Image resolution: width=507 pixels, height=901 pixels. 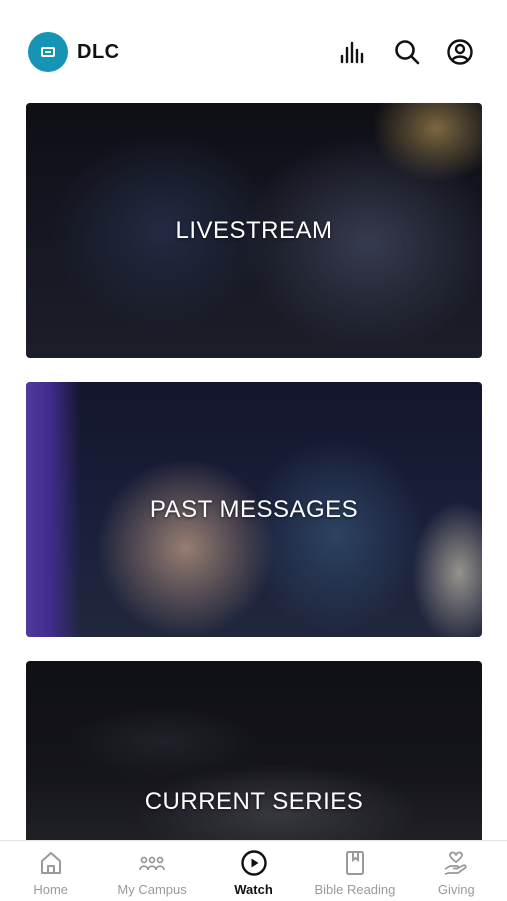 I want to click on tab-home: Home, so click(x=50, y=871).